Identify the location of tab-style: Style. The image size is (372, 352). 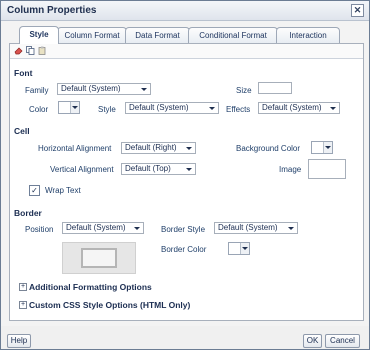
(39, 35).